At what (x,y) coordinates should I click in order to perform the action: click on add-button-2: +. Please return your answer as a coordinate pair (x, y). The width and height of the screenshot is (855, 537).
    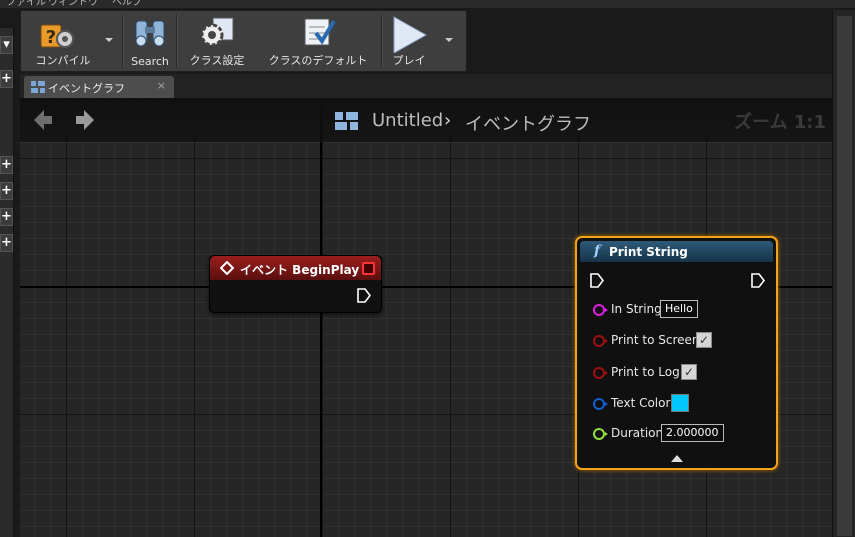
    Looking at the image, I should click on (6, 165).